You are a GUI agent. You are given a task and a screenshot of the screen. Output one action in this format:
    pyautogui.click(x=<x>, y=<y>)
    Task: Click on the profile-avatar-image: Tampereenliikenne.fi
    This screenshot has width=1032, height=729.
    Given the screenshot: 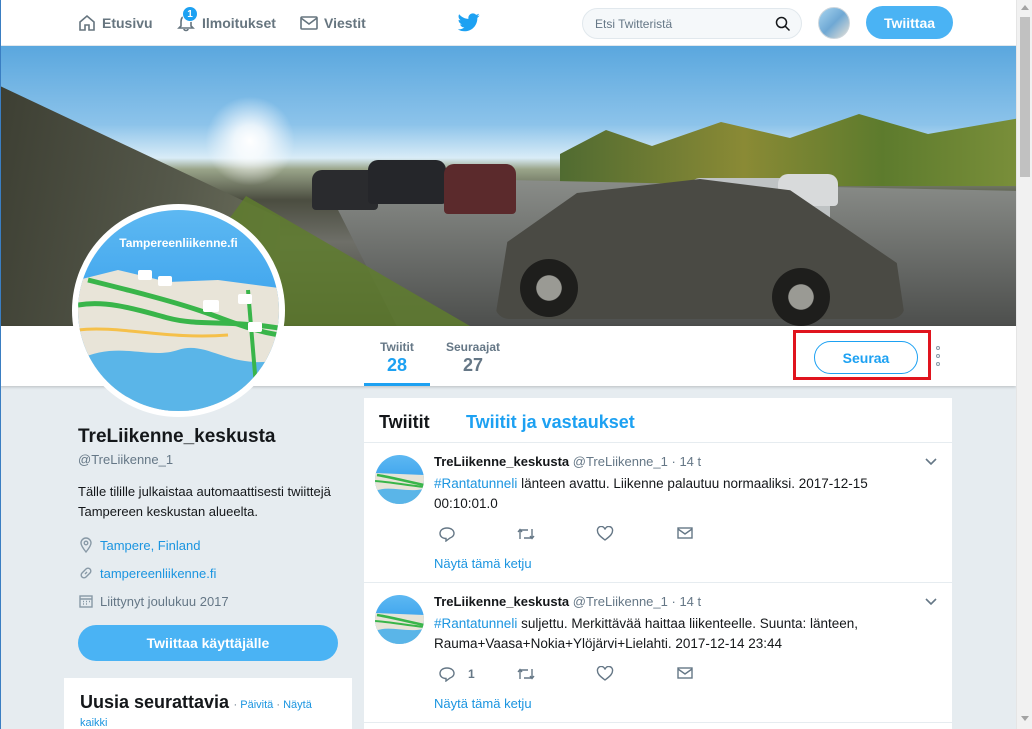 What is the action you would take?
    pyautogui.click(x=178, y=310)
    